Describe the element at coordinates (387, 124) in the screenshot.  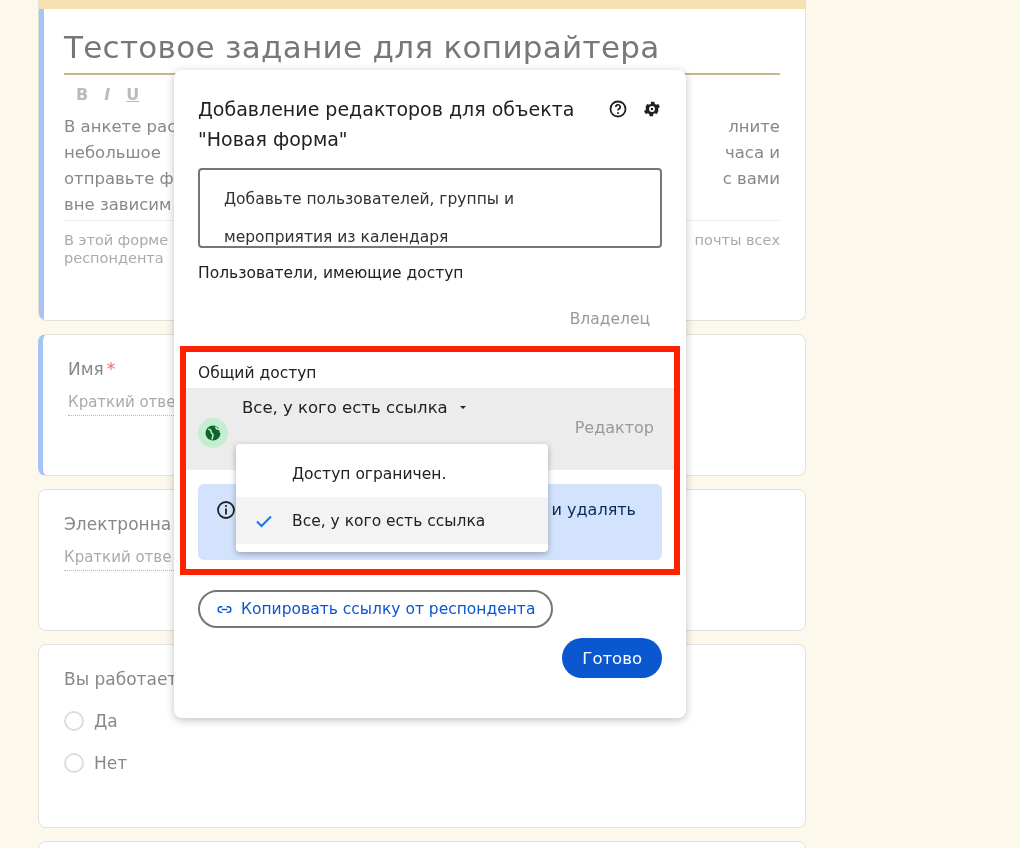
I see `dialog-title: Добавление редакторов для объекта "Новая форма"` at that location.